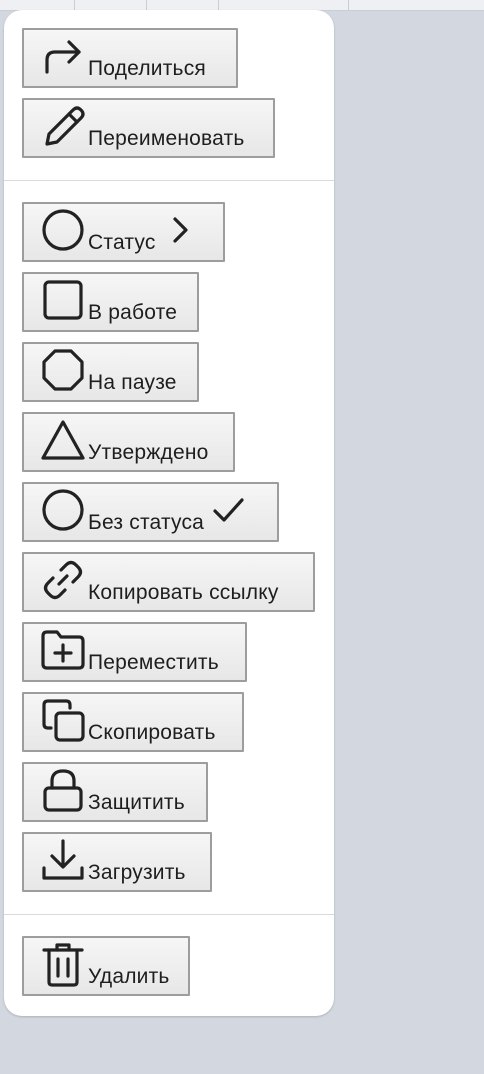 The image size is (484, 1074). Describe the element at coordinates (183, 592) in the screenshot. I see `copy-link-label: Копировать ссылку` at that location.